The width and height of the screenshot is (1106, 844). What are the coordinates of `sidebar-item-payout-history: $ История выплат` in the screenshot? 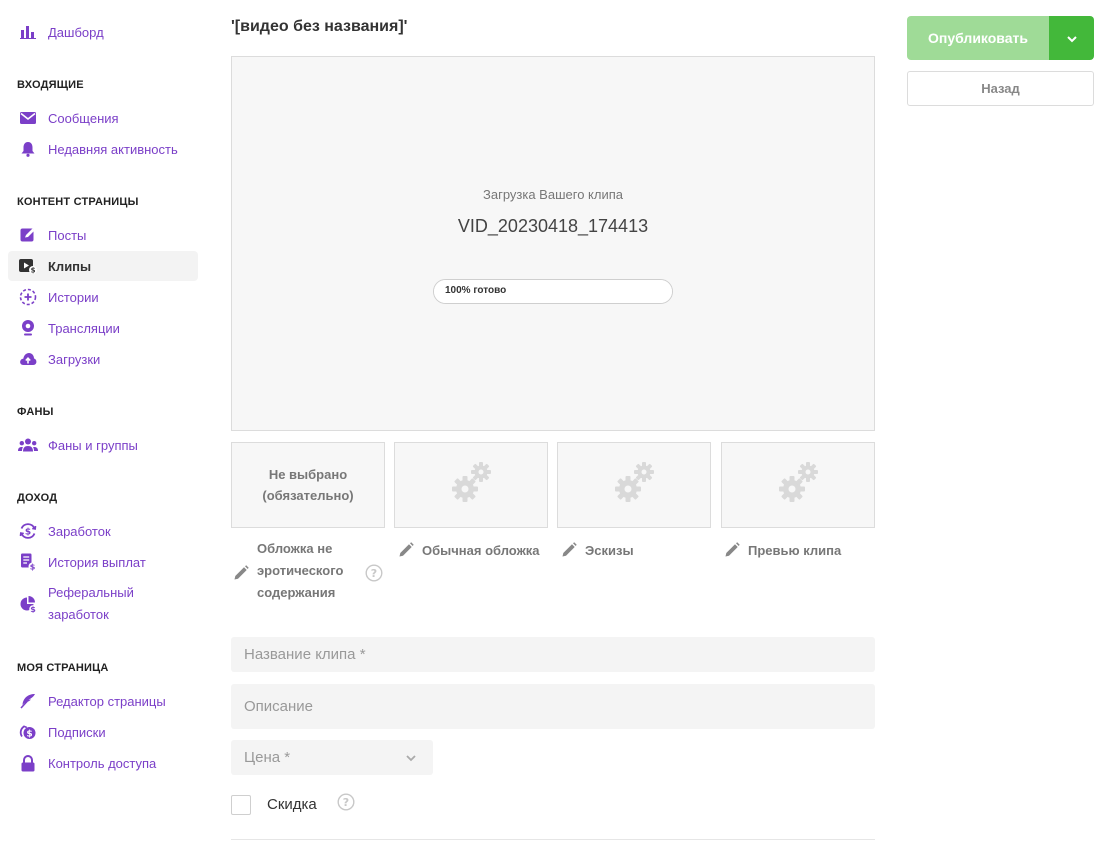 It's located at (103, 562).